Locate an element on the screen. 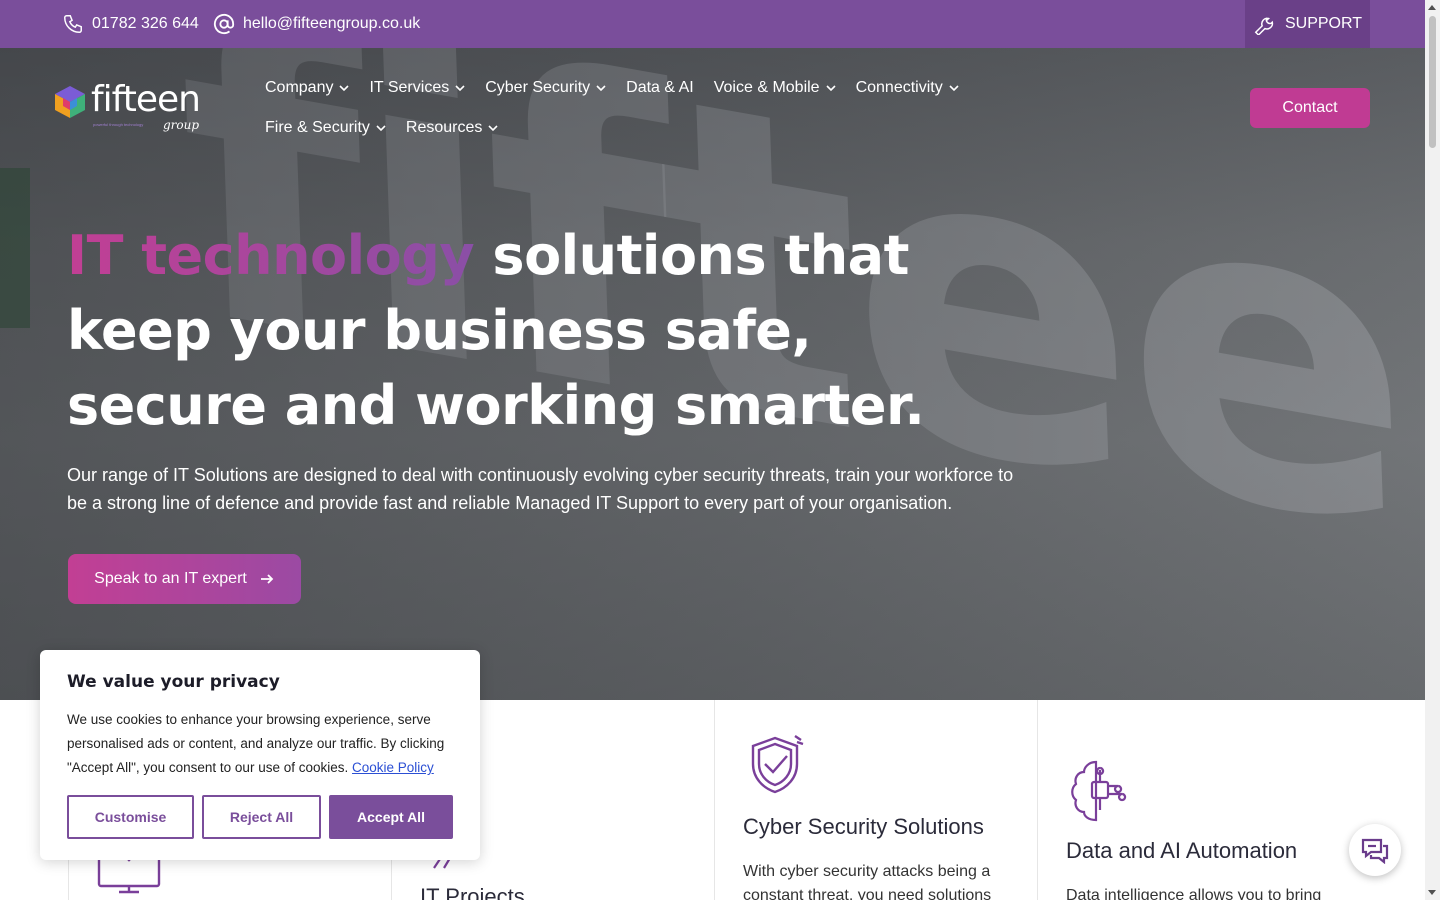 The height and width of the screenshot is (900, 1440). nav-label: Cyber Security is located at coordinates (538, 87).